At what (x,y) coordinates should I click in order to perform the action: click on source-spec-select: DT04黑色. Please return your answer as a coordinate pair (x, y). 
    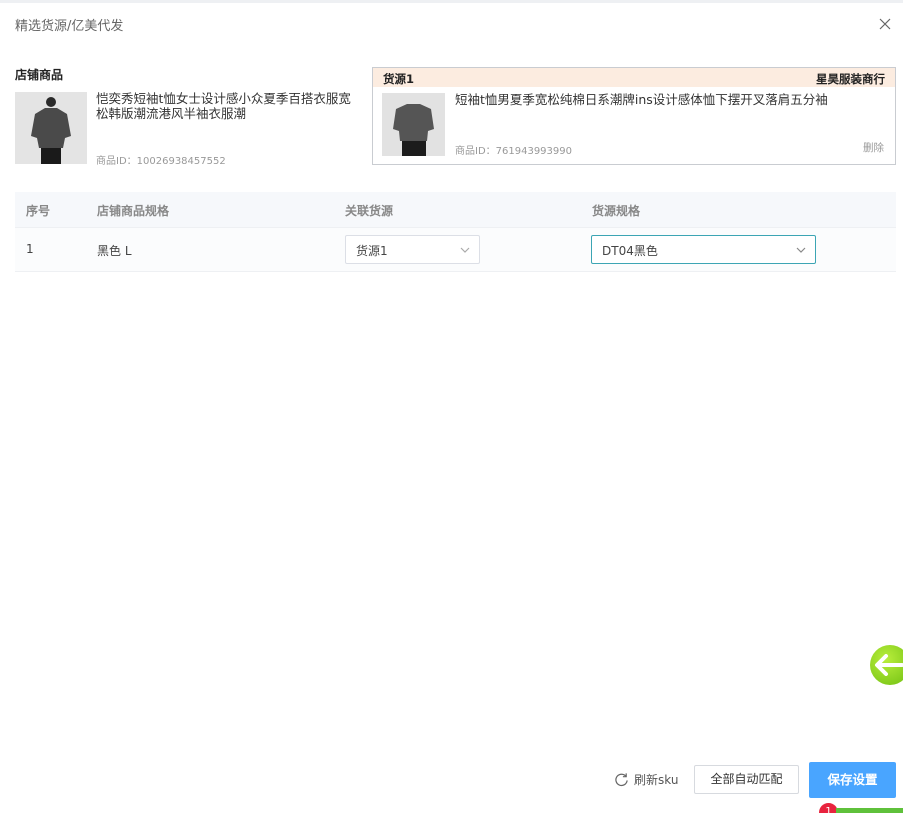
    Looking at the image, I should click on (703, 249).